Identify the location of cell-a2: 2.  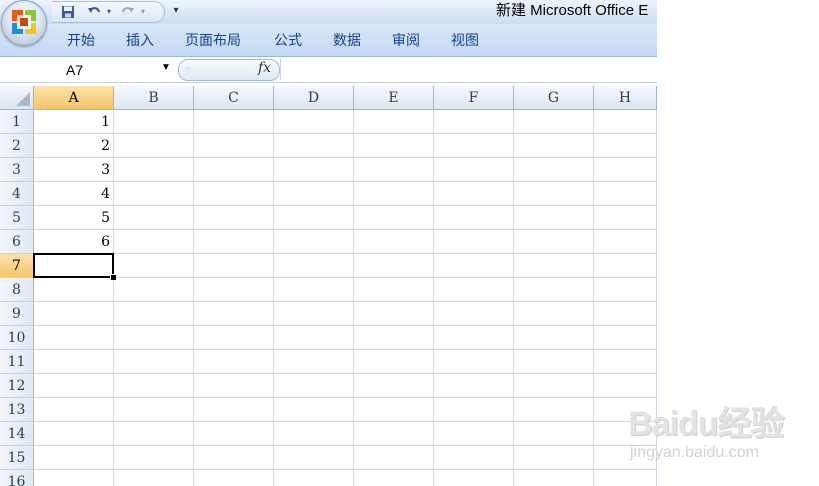
(74, 146).